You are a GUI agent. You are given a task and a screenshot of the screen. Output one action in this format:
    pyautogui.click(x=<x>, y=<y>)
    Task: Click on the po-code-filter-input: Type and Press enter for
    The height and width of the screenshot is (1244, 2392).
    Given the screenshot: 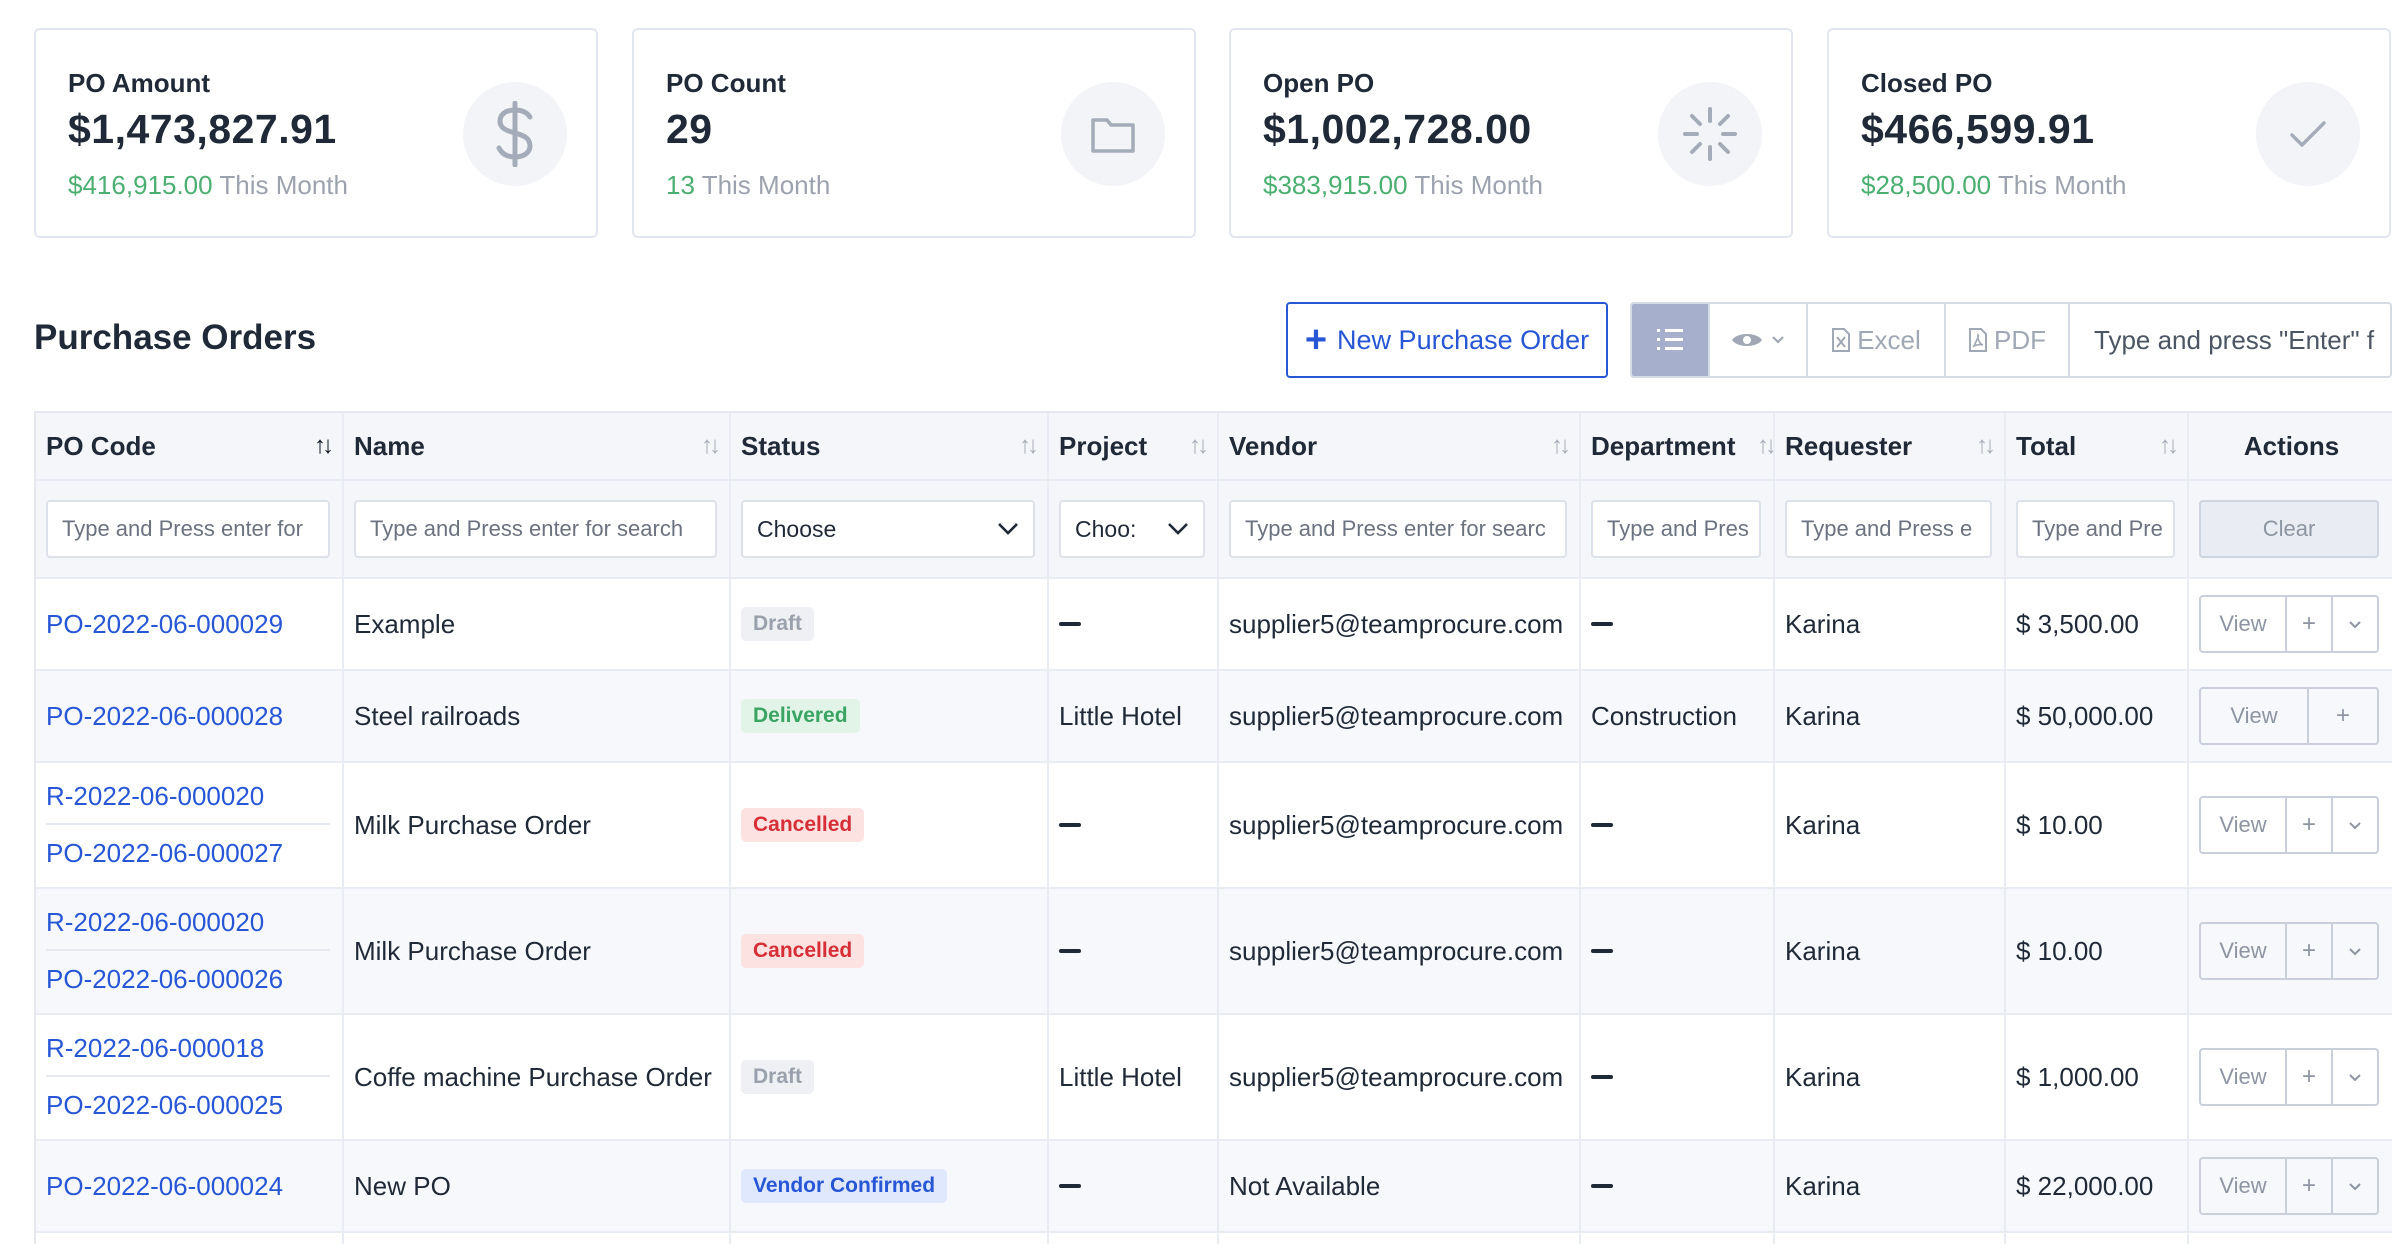 What is the action you would take?
    pyautogui.click(x=188, y=529)
    